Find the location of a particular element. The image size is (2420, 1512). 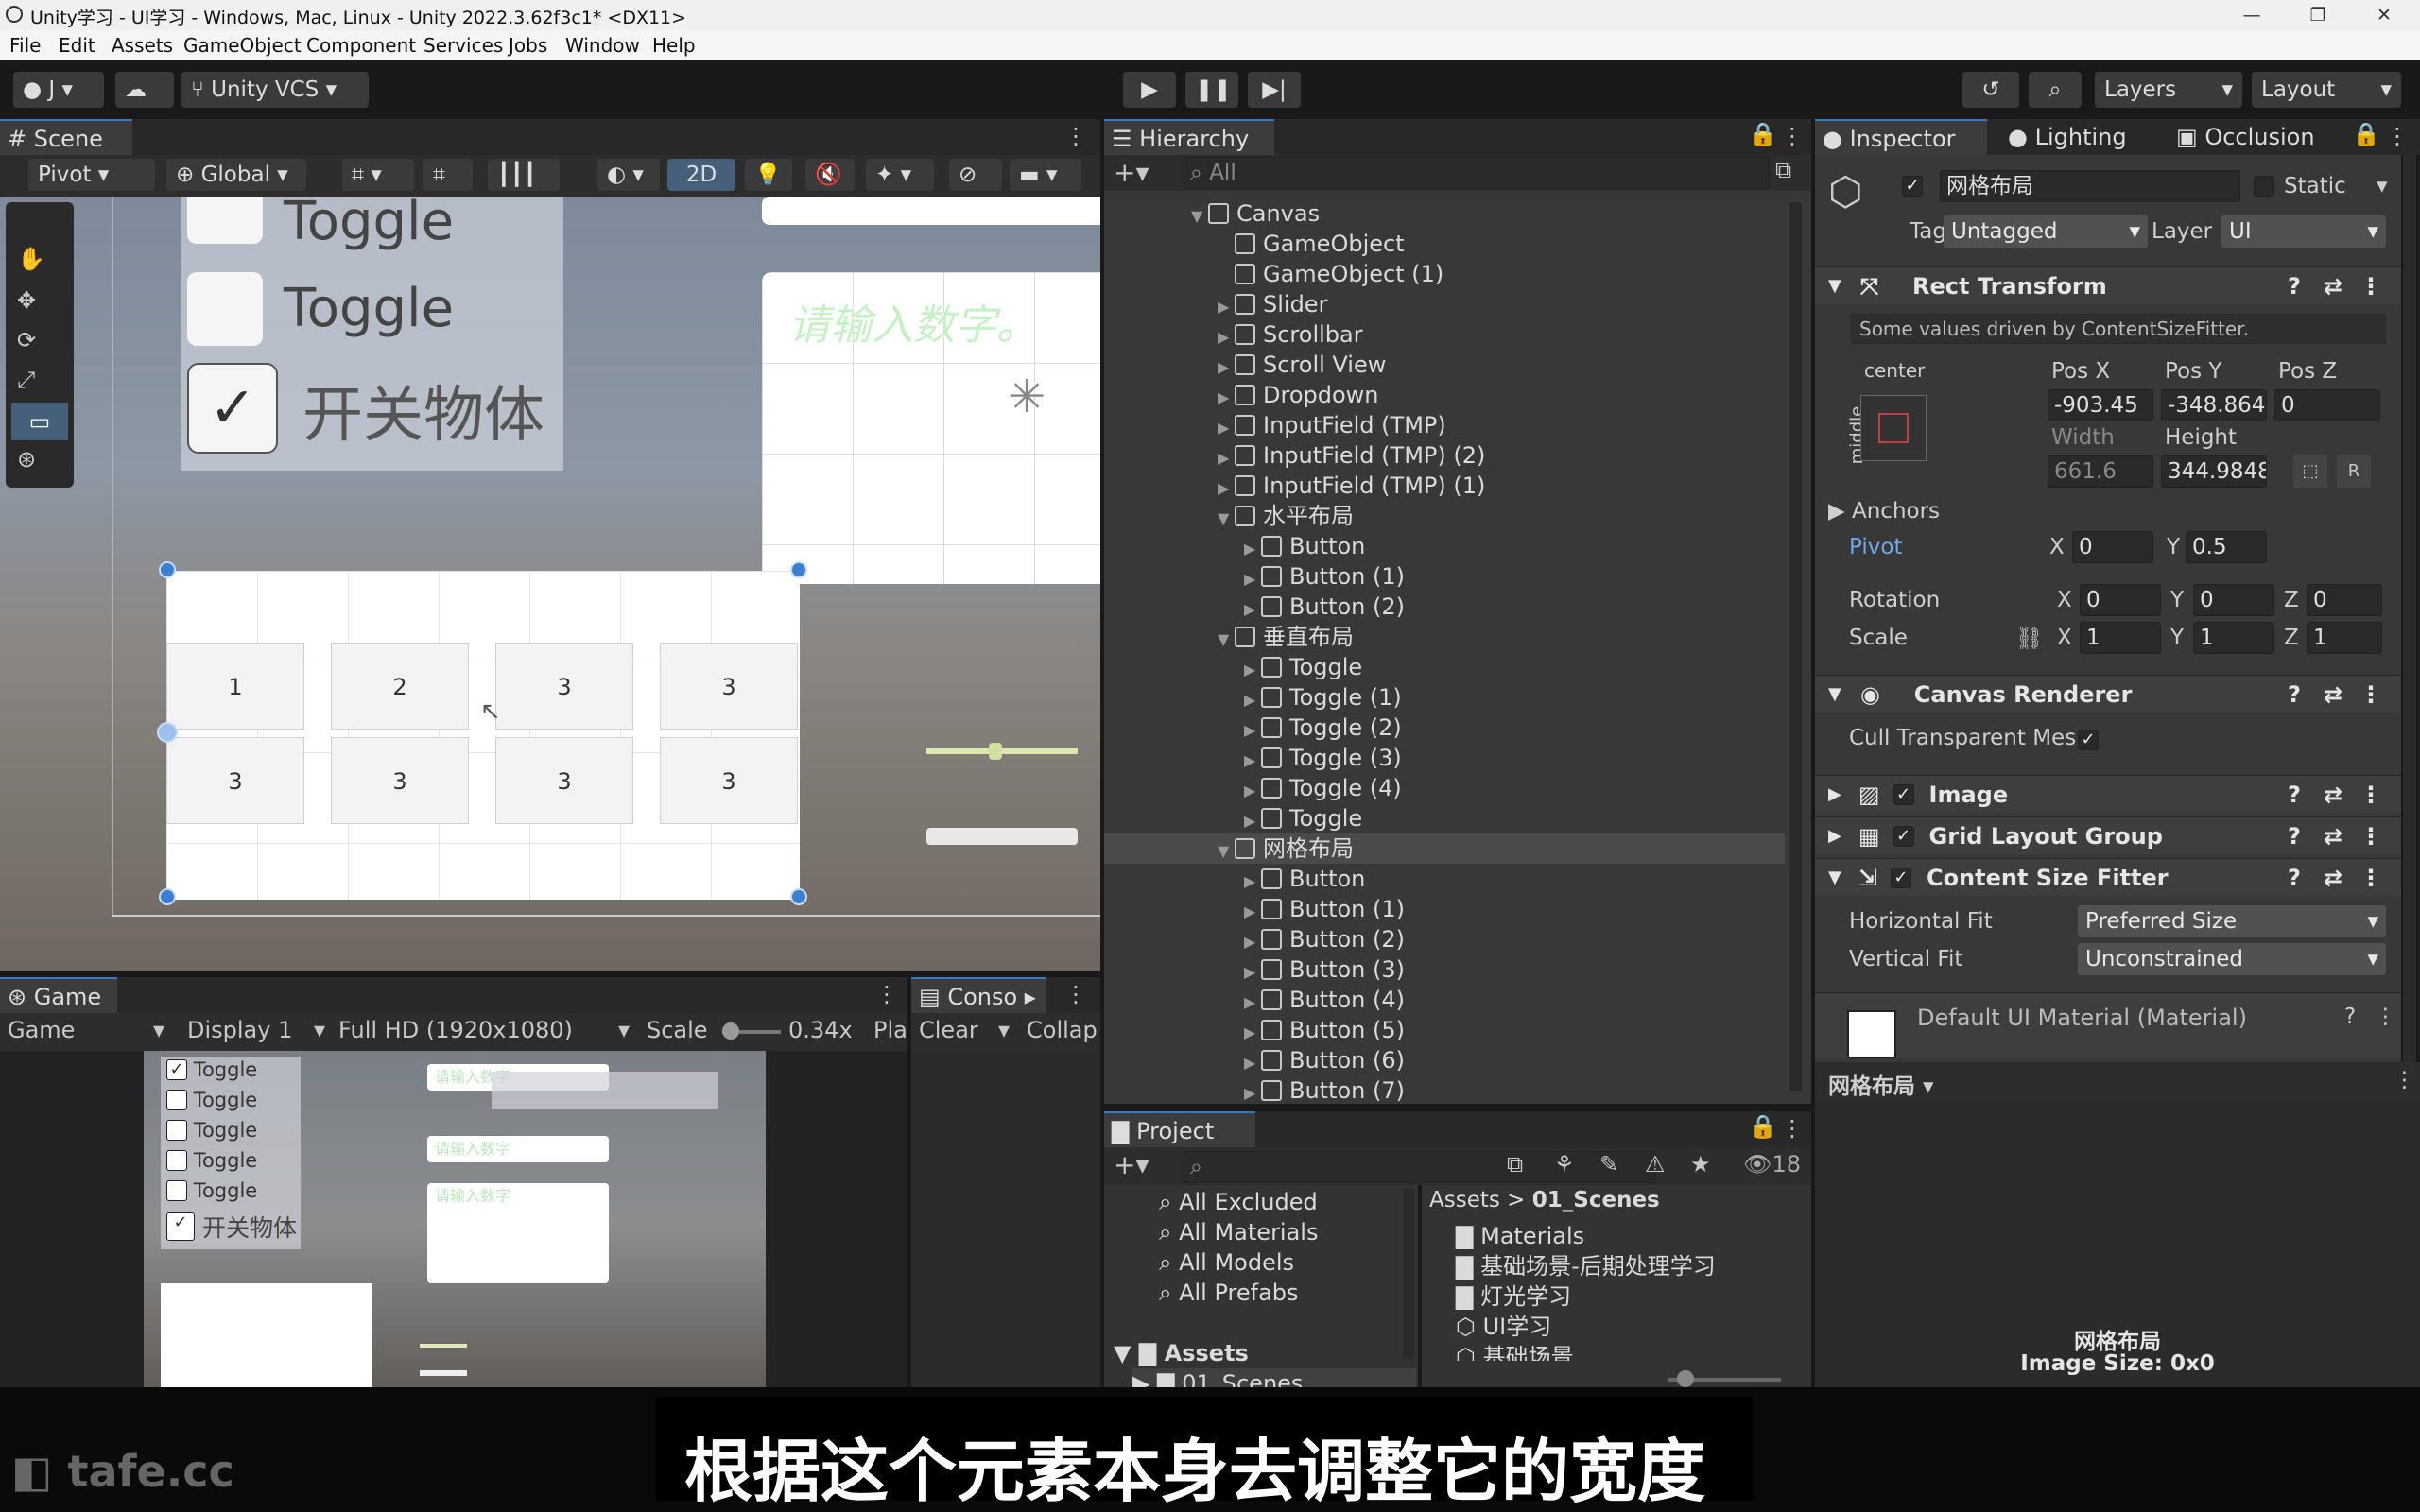

expanded-arrow-icon: ▼ is located at coordinates (1226, 519).